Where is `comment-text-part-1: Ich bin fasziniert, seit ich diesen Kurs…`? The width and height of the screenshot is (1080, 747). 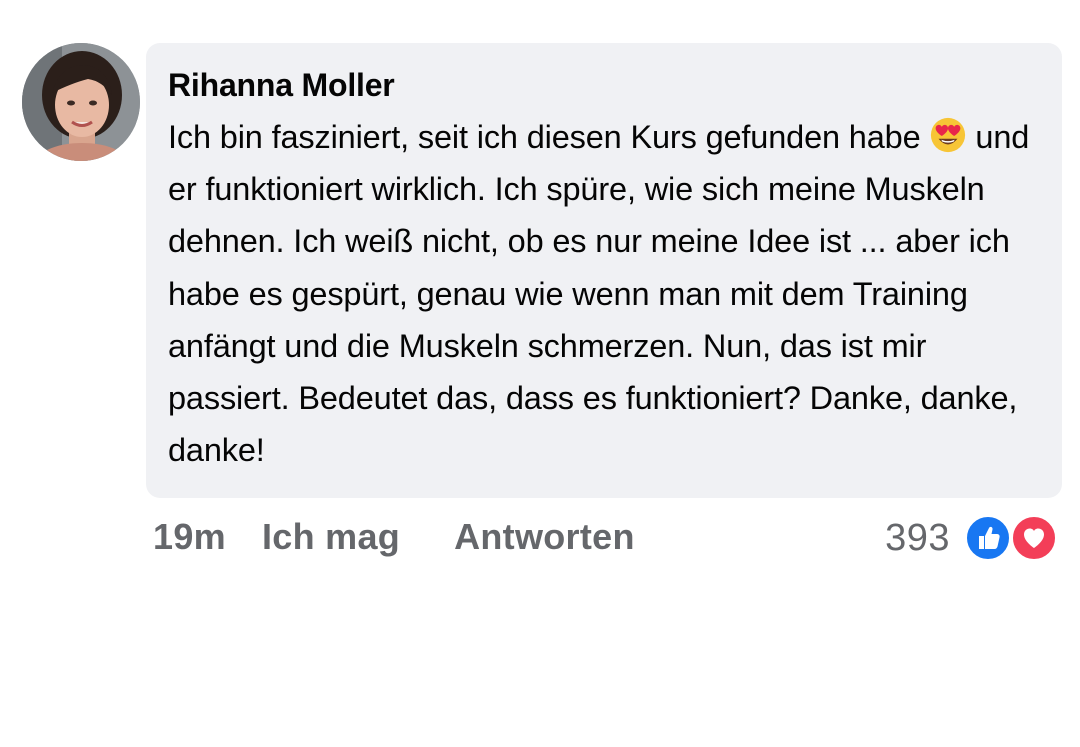 comment-text-part-1: Ich bin fasziniert, seit ich diesen Kurs… is located at coordinates (544, 137).